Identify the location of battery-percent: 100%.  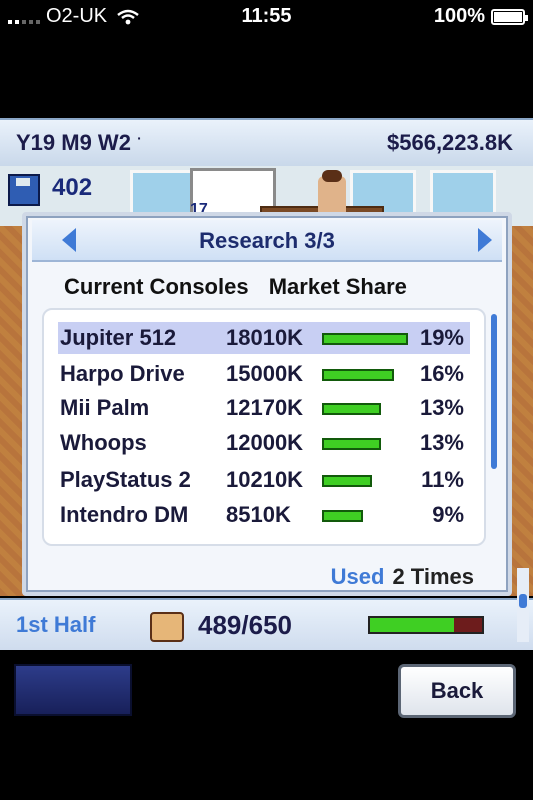
(459, 16).